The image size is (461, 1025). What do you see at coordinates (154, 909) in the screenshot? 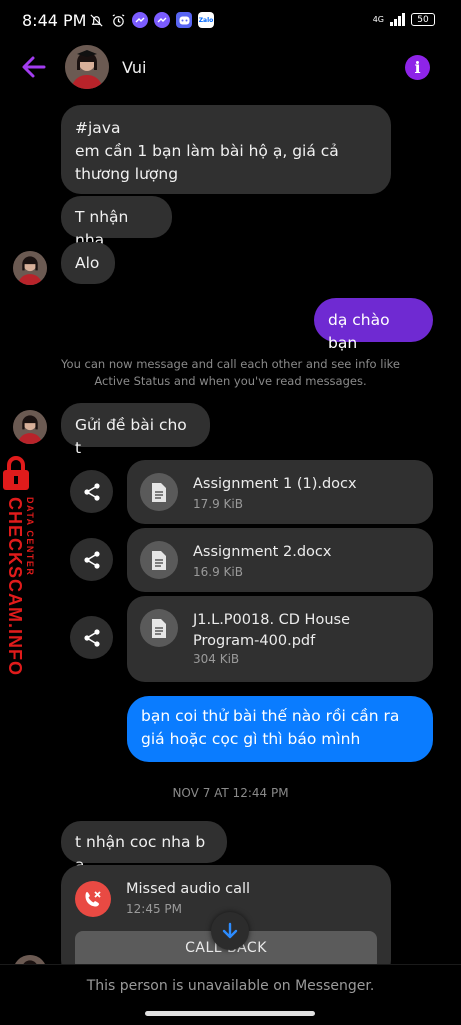
I see `call-time: 12:45 PM` at bounding box center [154, 909].